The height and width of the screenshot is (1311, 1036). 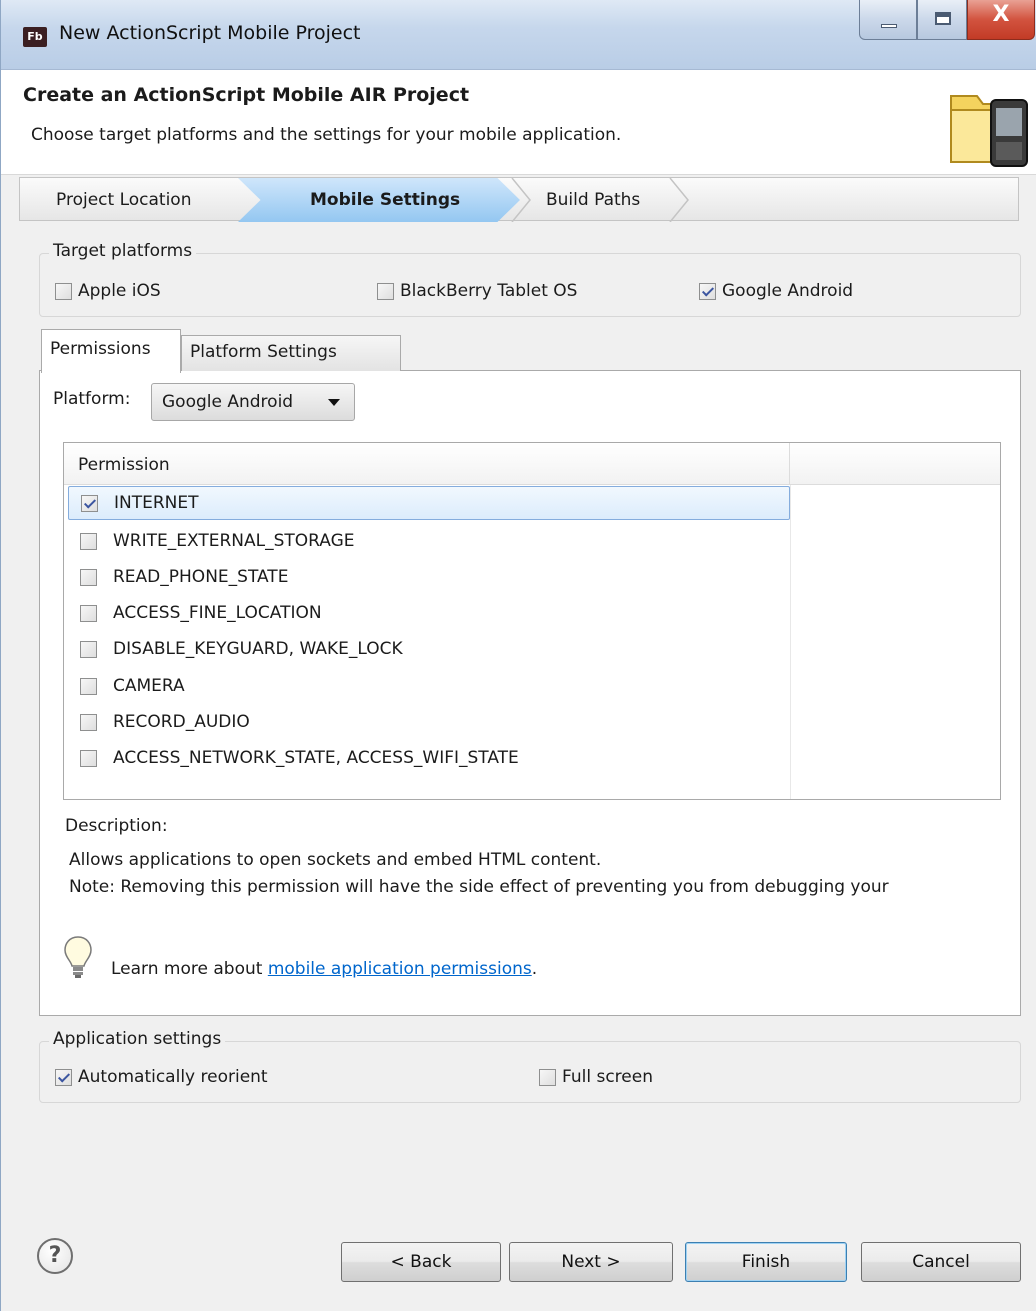 I want to click on permission-label: INTERNET, so click(x=156, y=503).